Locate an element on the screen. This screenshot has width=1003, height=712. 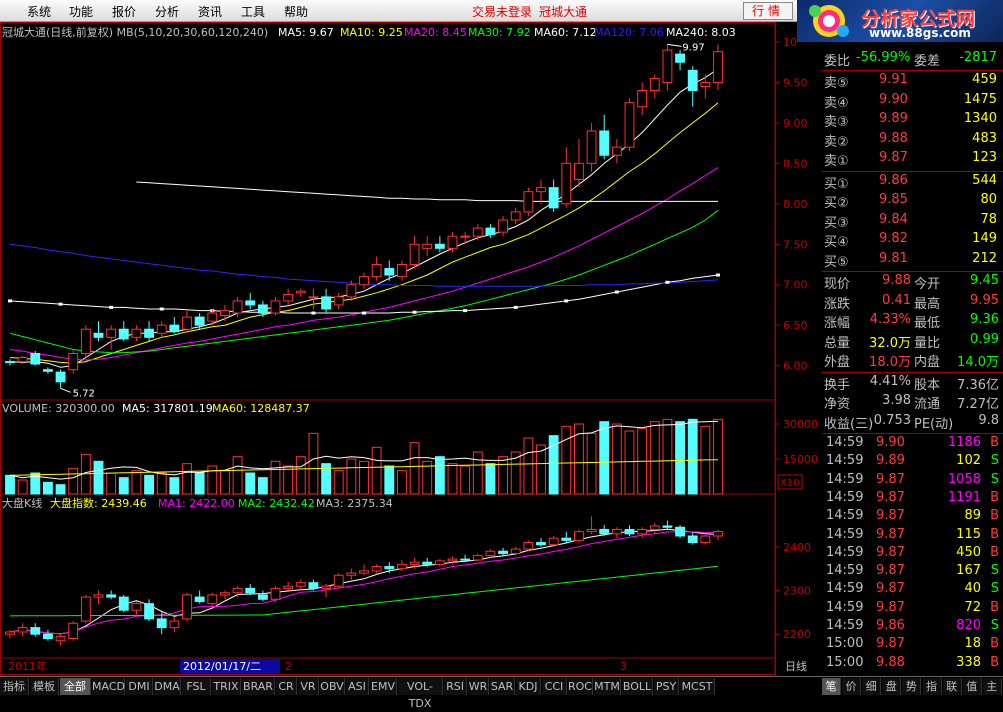
buy-level-label: 买⑤ is located at coordinates (836, 262).